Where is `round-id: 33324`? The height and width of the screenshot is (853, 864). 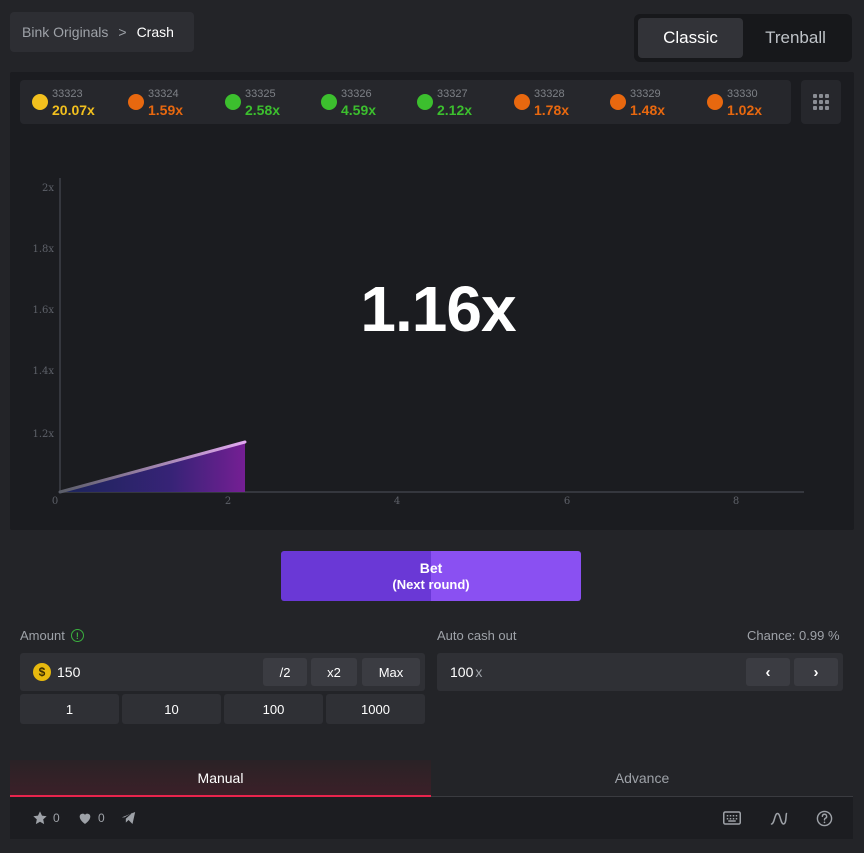
round-id: 33324 is located at coordinates (163, 94).